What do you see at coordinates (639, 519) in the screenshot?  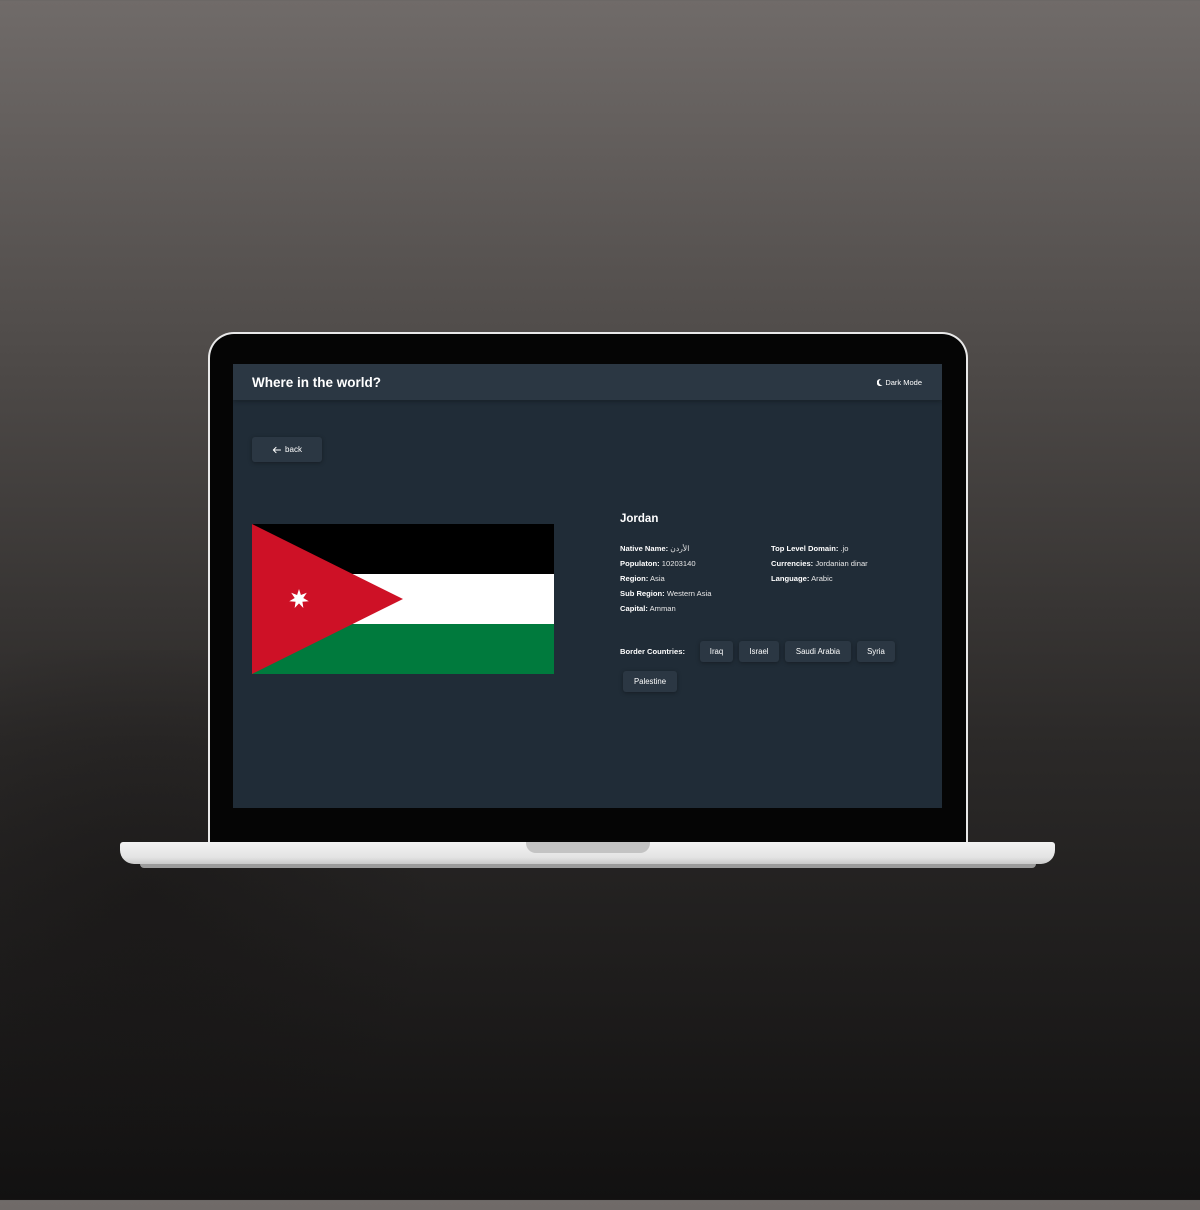 I see `country-name: Jordan` at bounding box center [639, 519].